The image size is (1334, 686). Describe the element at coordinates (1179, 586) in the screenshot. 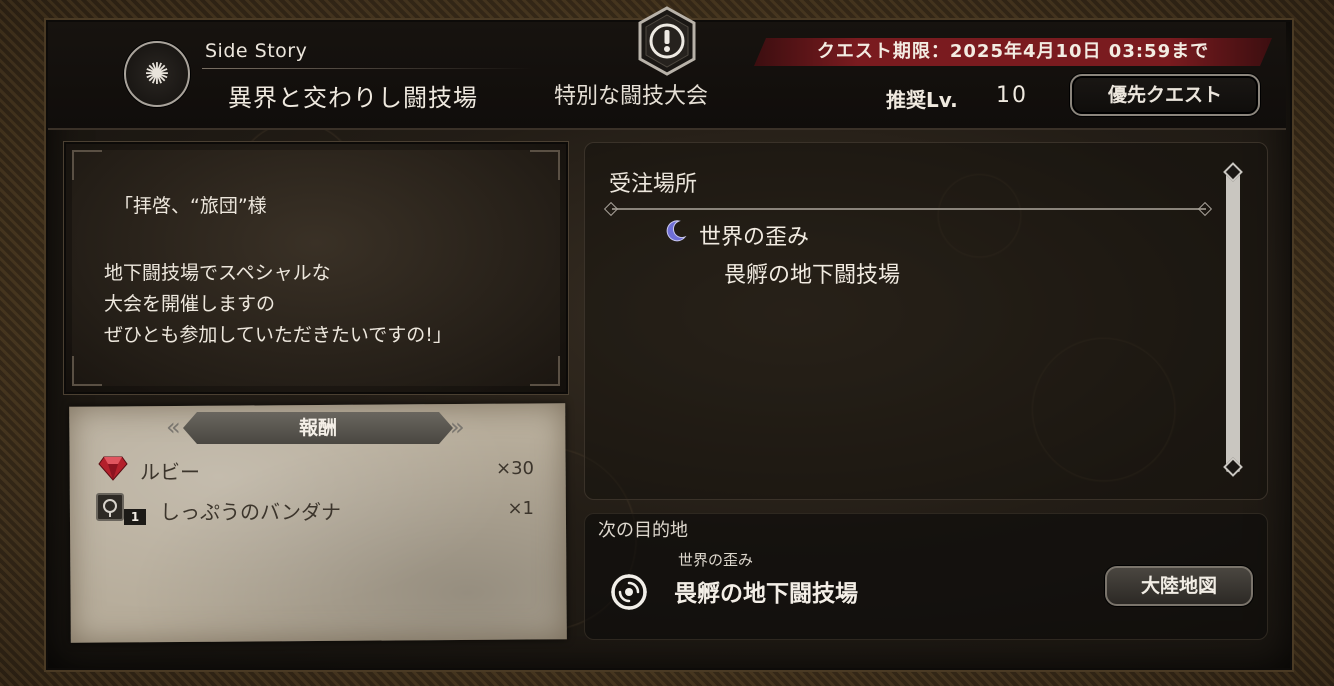

I see `continent-map-button: 大陸地図` at that location.